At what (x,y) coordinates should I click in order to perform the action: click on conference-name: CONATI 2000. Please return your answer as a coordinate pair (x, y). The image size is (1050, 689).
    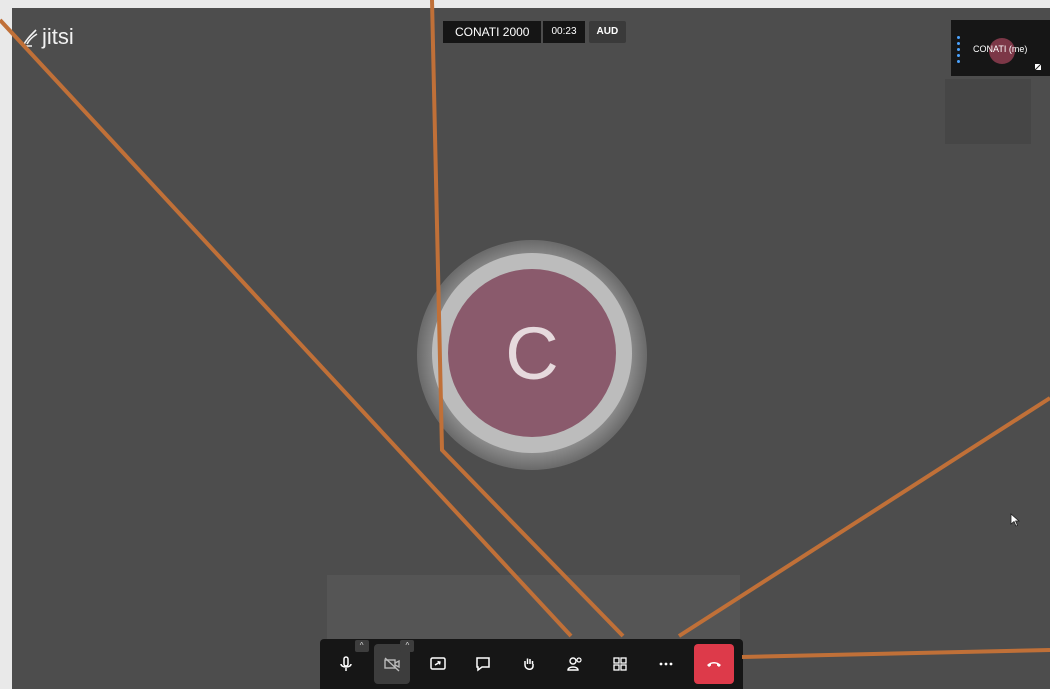
    Looking at the image, I should click on (492, 32).